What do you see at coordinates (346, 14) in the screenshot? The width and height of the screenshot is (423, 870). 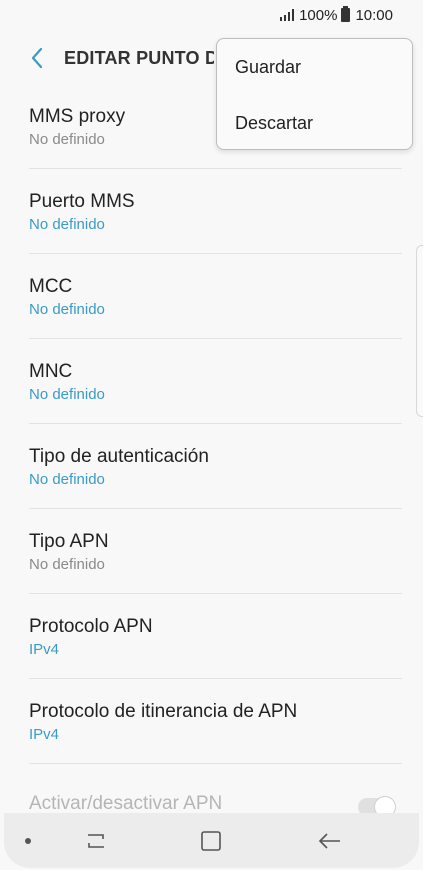 I see `battery-icon` at bounding box center [346, 14].